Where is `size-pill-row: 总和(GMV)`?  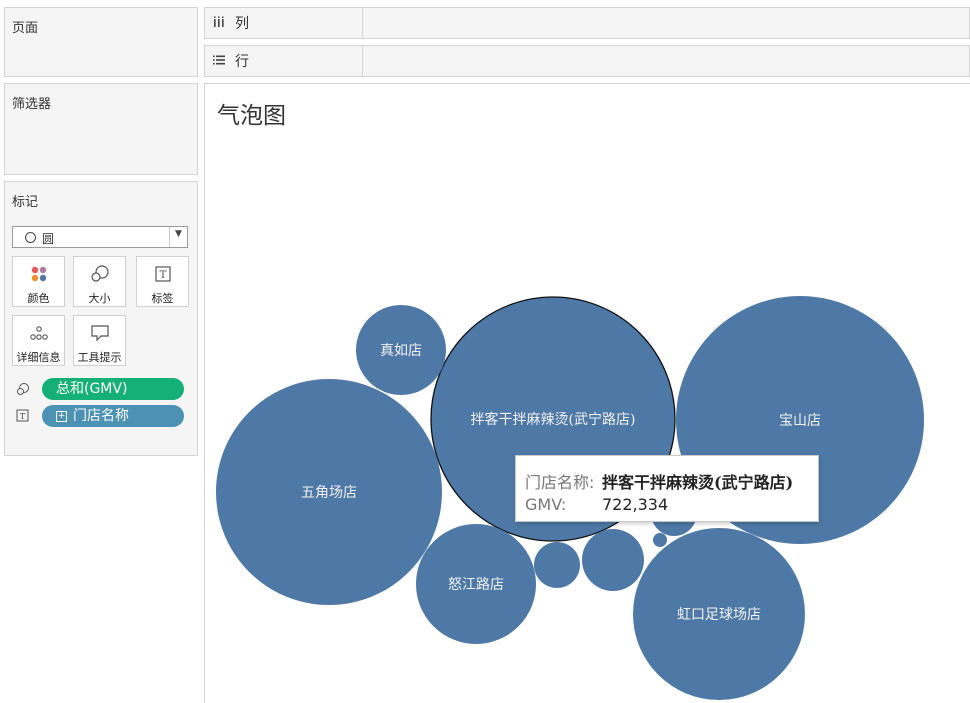 size-pill-row: 总和(GMV) is located at coordinates (100, 389).